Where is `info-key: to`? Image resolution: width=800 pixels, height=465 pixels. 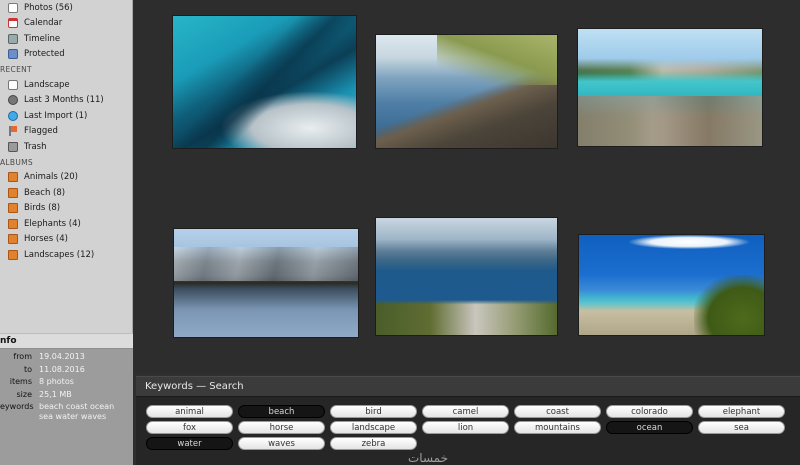
info-key: to is located at coordinates (27, 369).